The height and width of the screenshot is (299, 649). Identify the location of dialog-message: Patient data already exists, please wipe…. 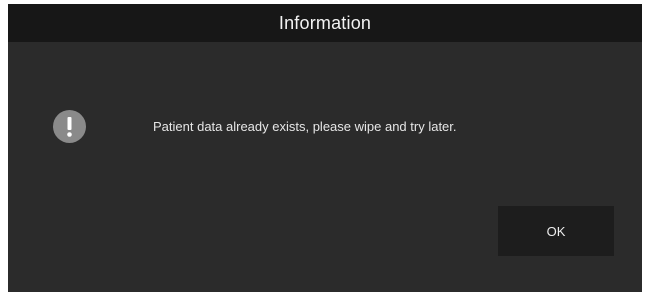
(305, 126).